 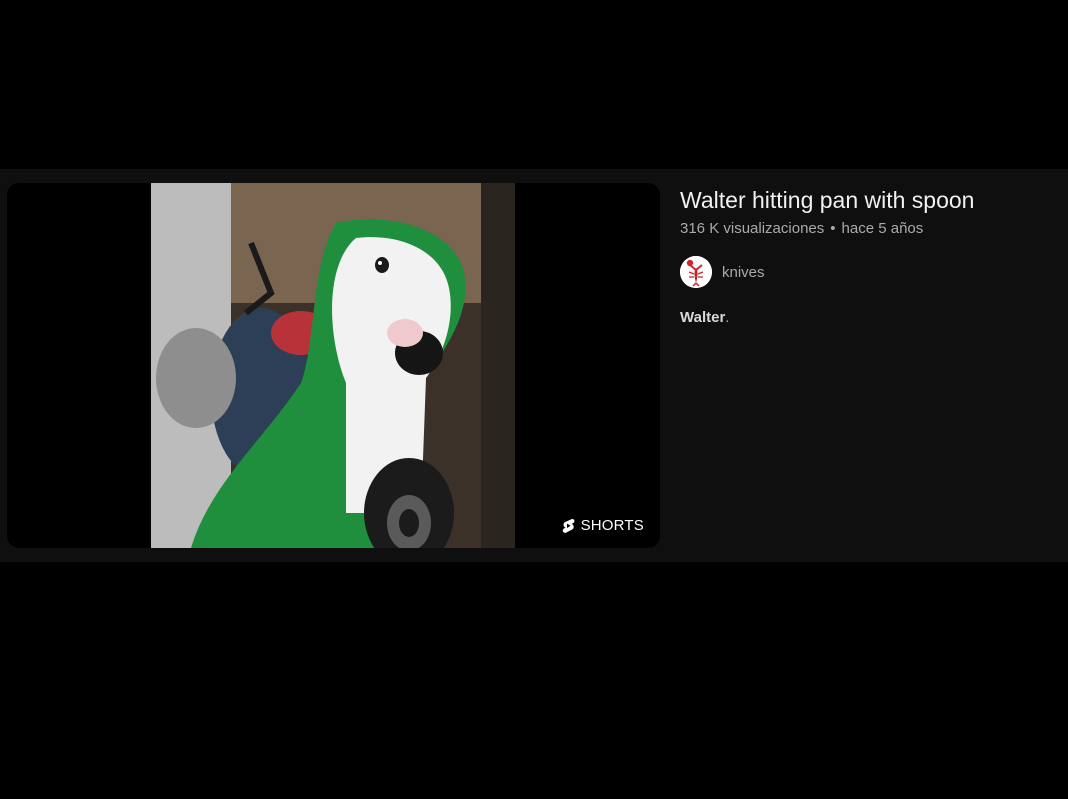 I want to click on publish-date: hace 5 años, so click(x=882, y=228).